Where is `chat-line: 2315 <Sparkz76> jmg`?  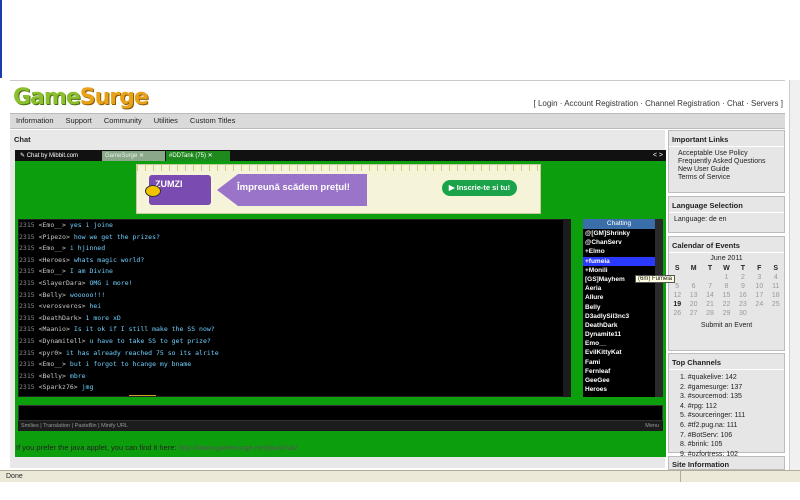
chat-line: 2315 <Sparkz76> jmg is located at coordinates (56, 387).